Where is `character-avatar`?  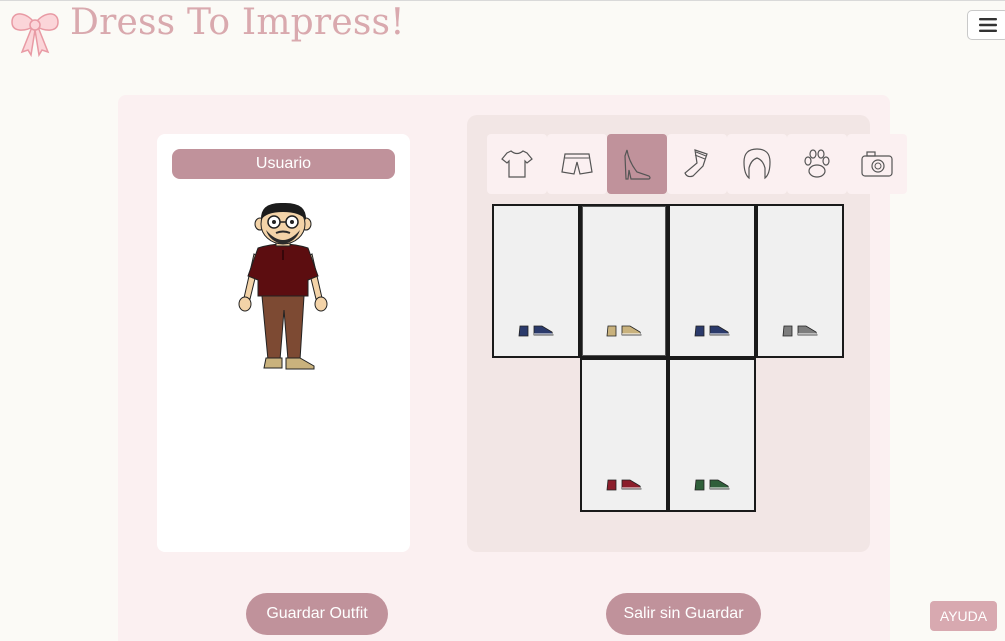
character-avatar is located at coordinates (283, 286).